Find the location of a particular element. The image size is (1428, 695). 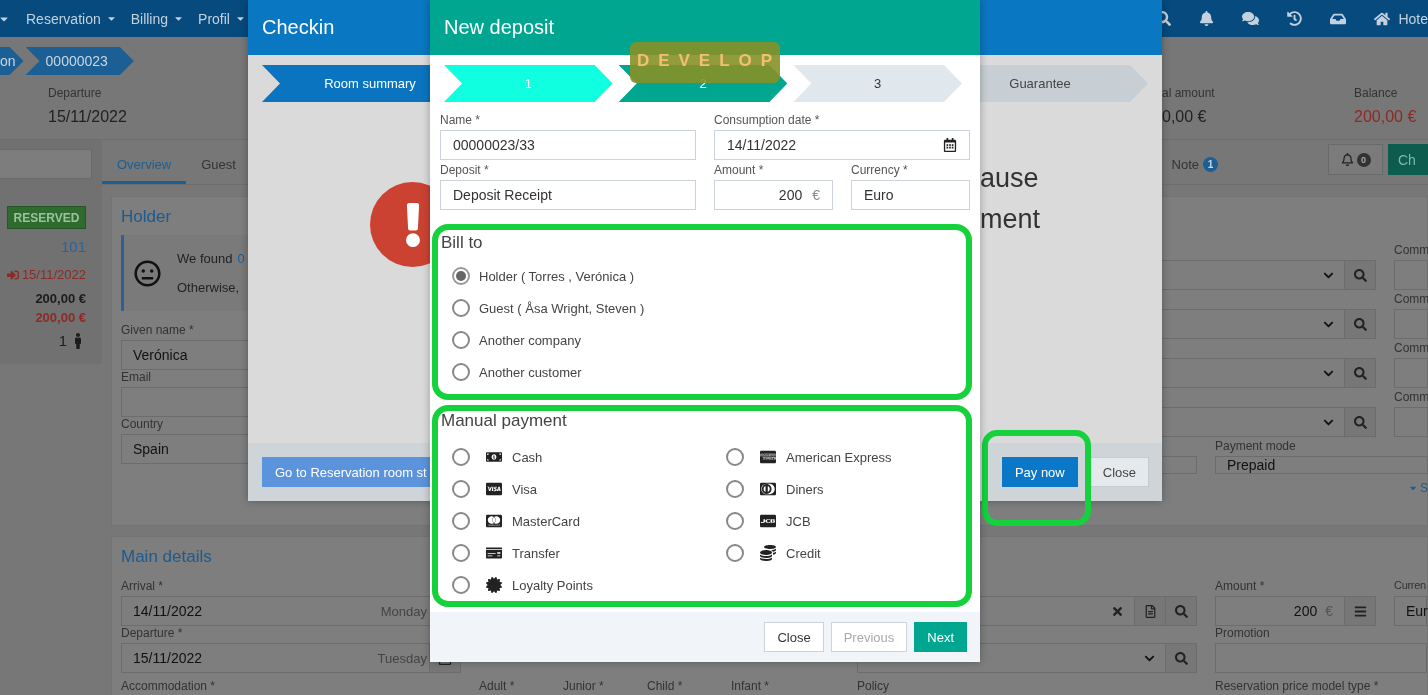

message-text: ause is located at coordinates (1010, 178).